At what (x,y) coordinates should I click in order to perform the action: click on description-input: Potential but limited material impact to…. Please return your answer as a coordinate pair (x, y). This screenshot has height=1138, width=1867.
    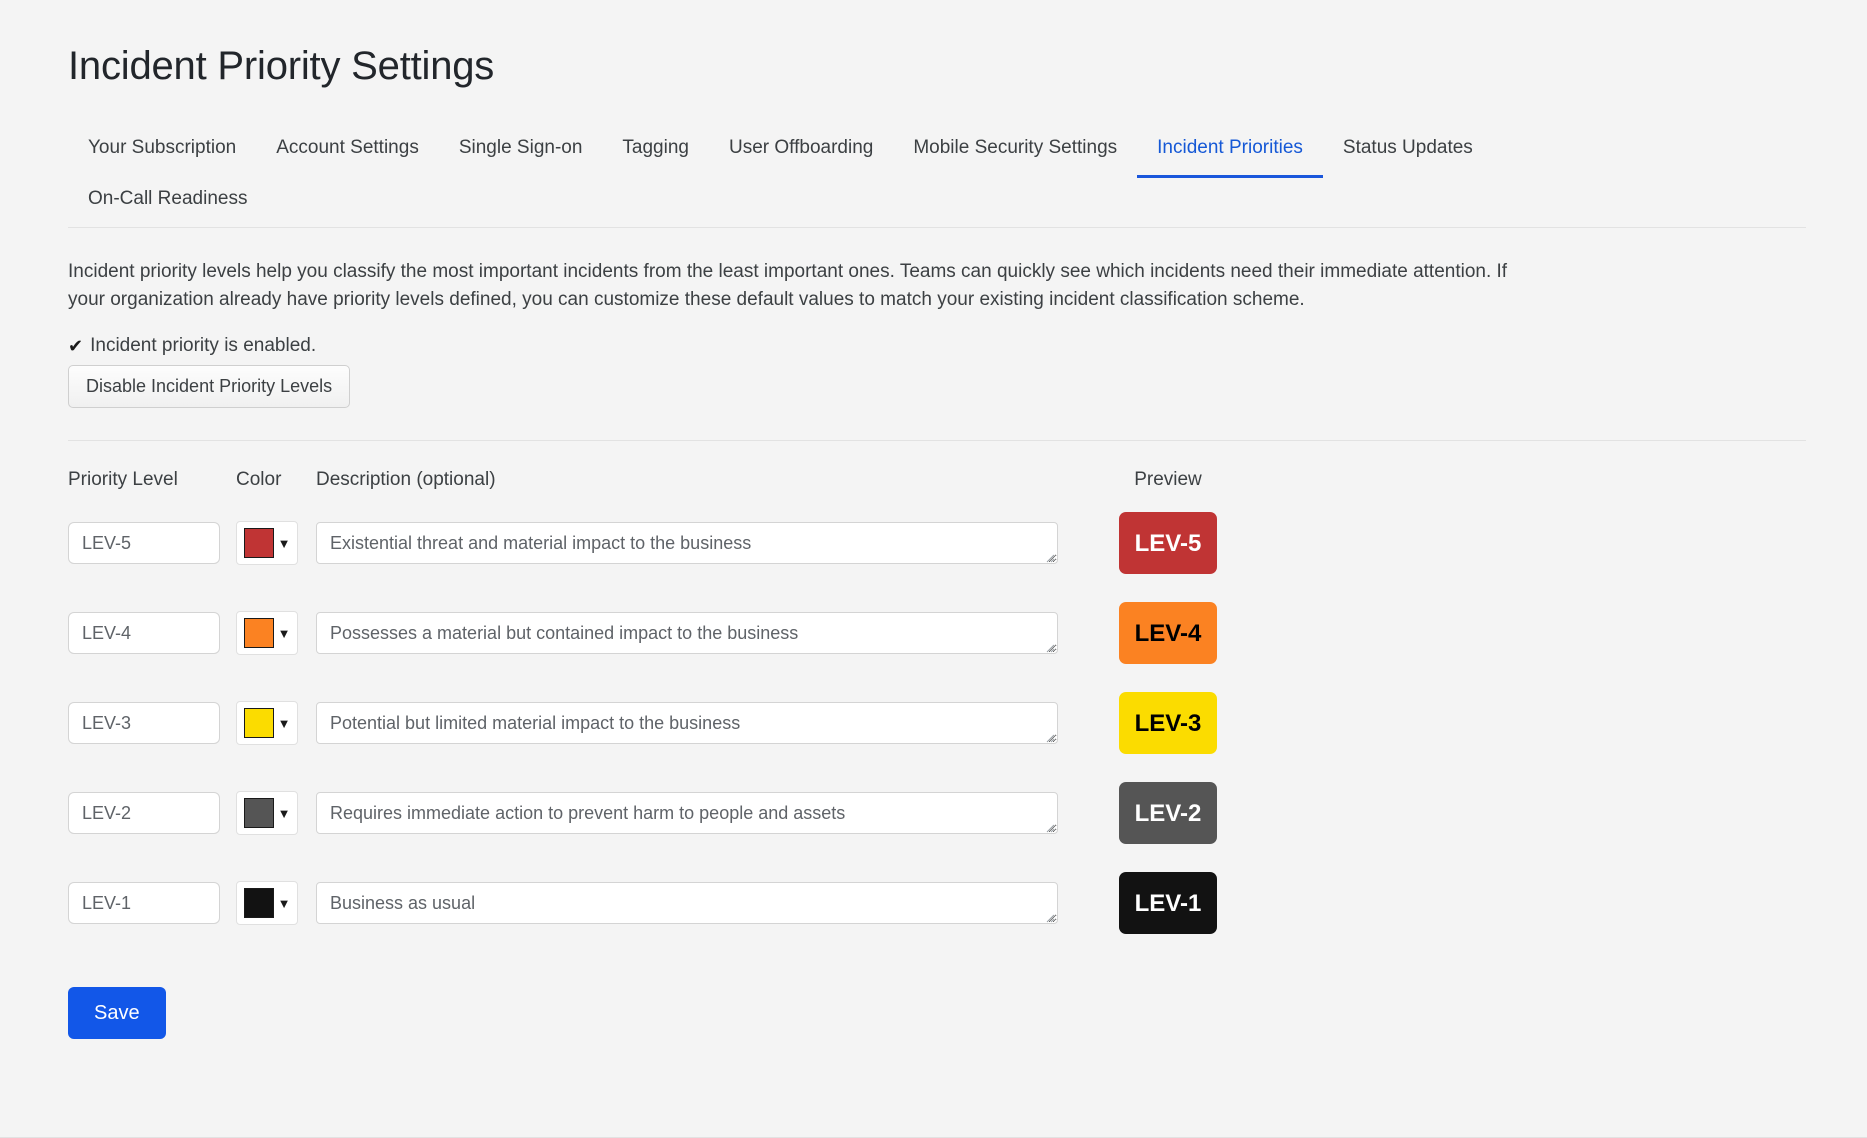
    Looking at the image, I should click on (687, 723).